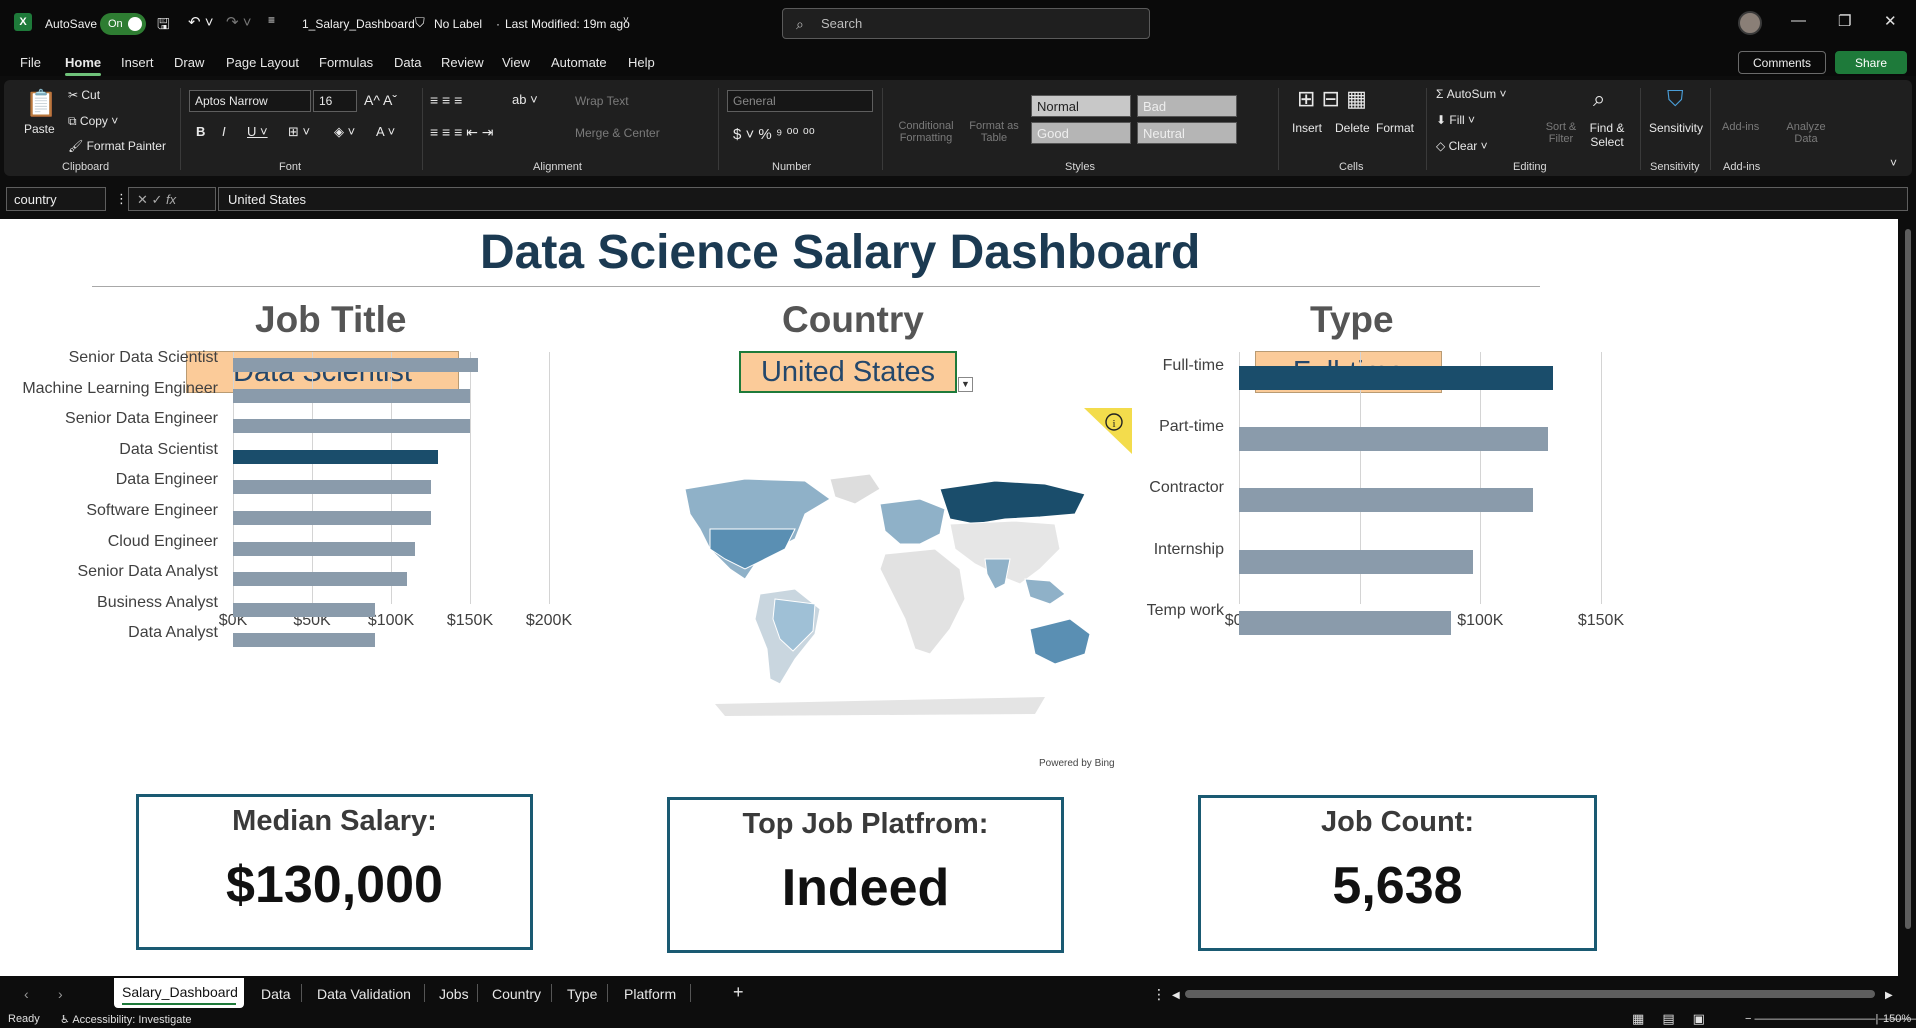  I want to click on addins-button: Add-ins, so click(1740, 127).